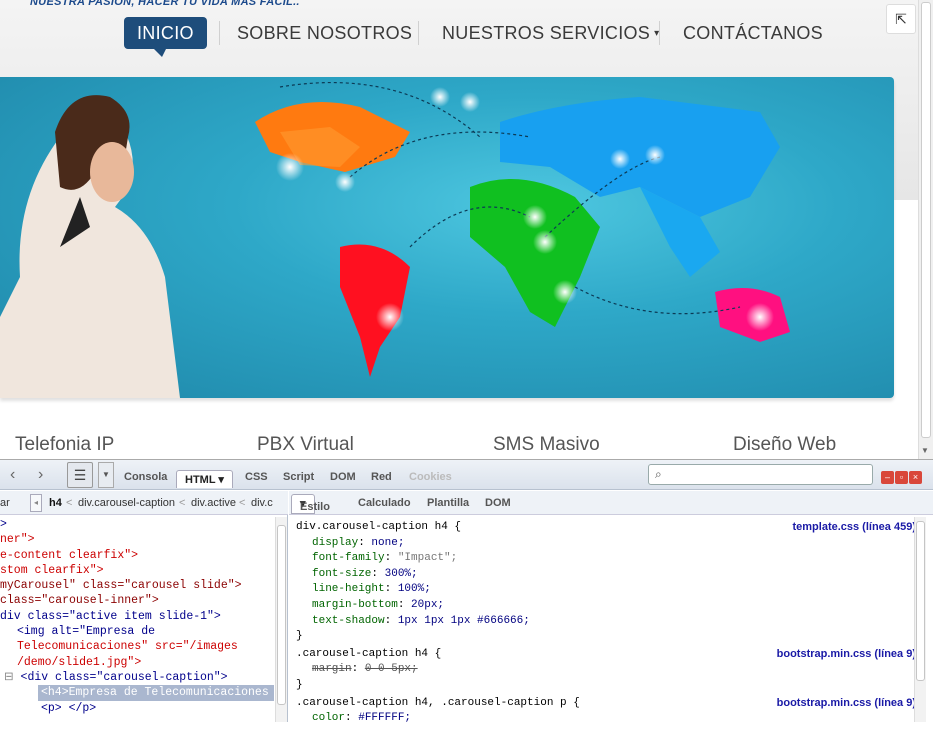  Describe the element at coordinates (126, 502) in the screenshot. I see `breadcrumb-item: div.carousel-caption` at that location.